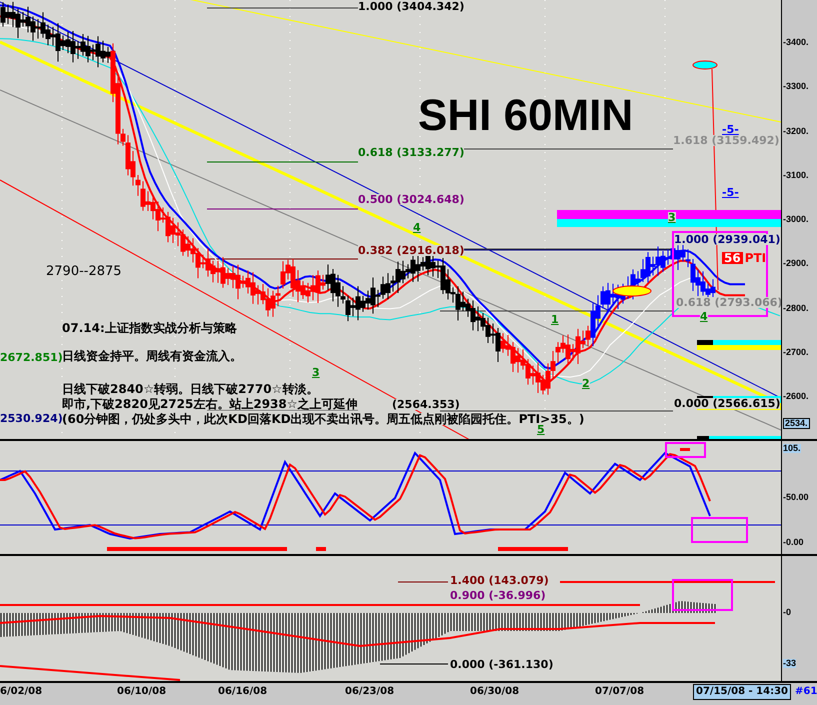  Describe the element at coordinates (369, 692) in the screenshot. I see `date-label: 06/23/08` at that location.